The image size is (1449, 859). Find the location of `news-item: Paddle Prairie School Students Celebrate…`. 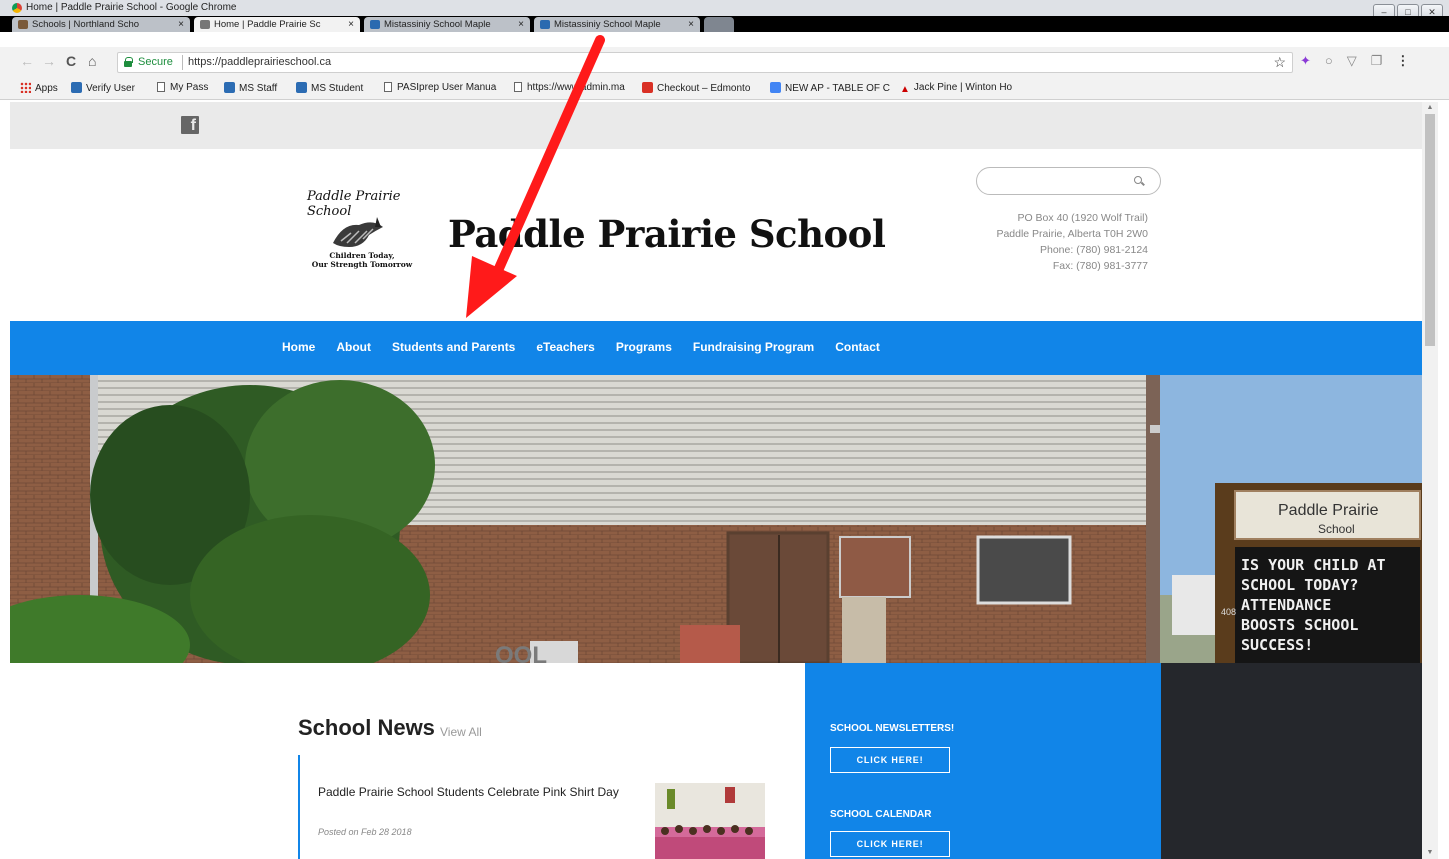

news-item: Paddle Prairie School Students Celebrate… is located at coordinates (533, 807).